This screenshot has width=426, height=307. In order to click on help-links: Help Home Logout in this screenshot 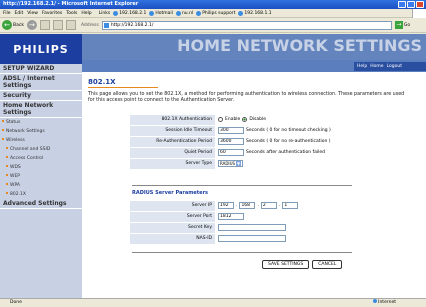, I will do `click(390, 66)`.